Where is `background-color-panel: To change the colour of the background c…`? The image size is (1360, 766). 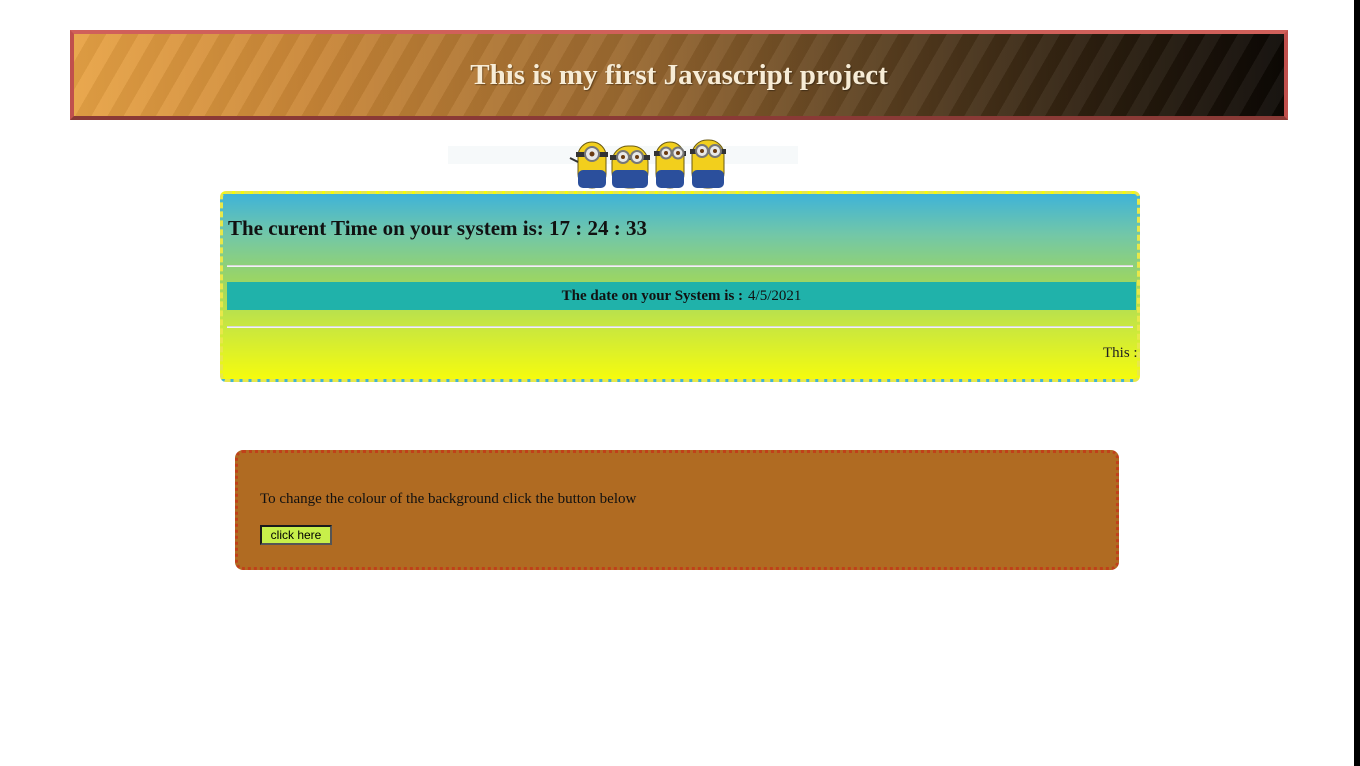
background-color-panel: To change the colour of the background c… is located at coordinates (677, 510).